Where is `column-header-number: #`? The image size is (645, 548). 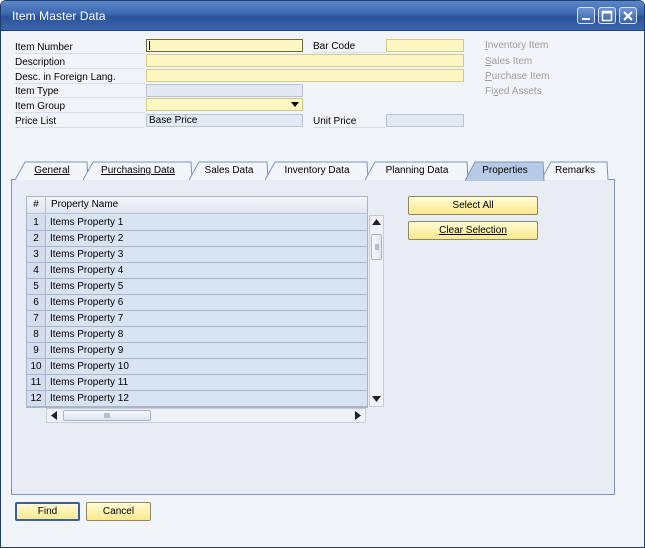
column-header-number: # is located at coordinates (36, 205).